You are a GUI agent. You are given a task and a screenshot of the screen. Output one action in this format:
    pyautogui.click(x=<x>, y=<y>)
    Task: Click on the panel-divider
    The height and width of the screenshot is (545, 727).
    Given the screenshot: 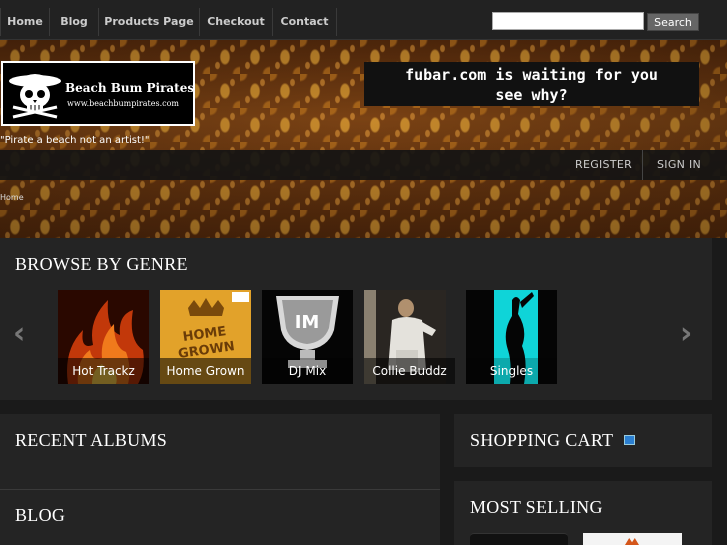 What is the action you would take?
    pyautogui.click(x=220, y=489)
    